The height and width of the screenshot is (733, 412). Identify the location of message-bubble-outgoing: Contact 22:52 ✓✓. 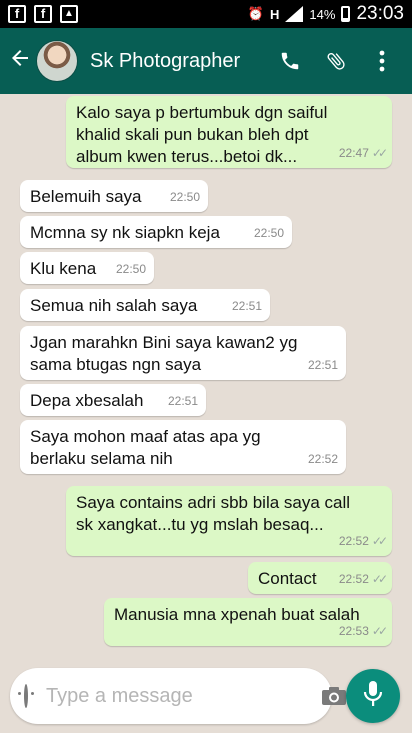
(320, 578).